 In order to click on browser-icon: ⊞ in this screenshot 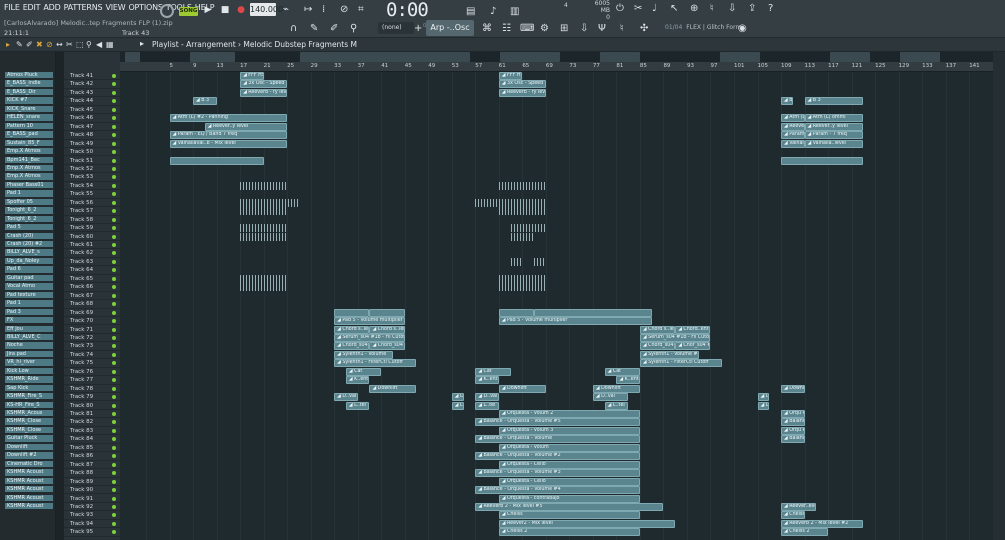, I will do `click(564, 29)`.